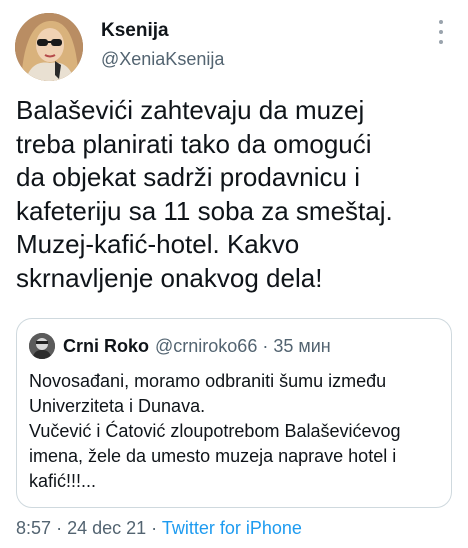 This screenshot has width=468, height=548. Describe the element at coordinates (206, 345) in the screenshot. I see `quoted-handle: @crniroko66` at that location.